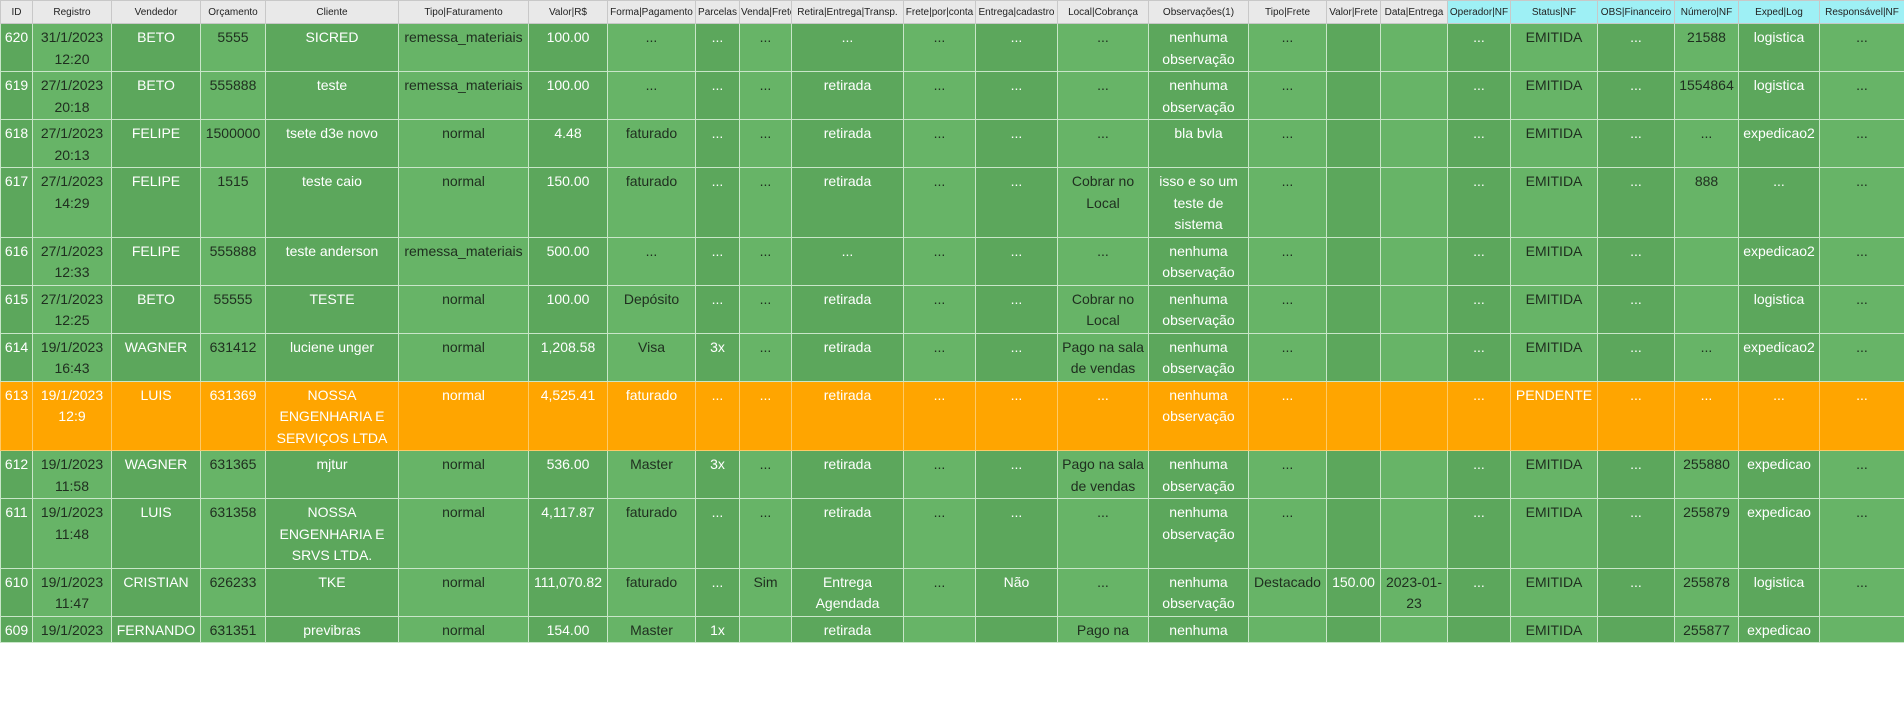 The image size is (1904, 718). I want to click on column-header: Responsável|NF, so click(1861, 12).